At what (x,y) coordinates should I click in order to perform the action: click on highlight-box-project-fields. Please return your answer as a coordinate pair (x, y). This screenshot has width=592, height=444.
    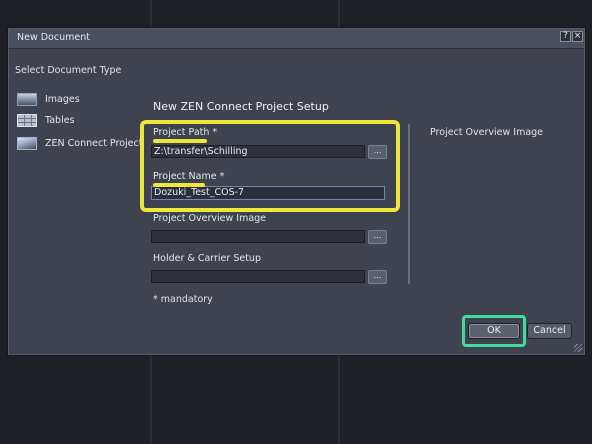
    Looking at the image, I should click on (270, 166).